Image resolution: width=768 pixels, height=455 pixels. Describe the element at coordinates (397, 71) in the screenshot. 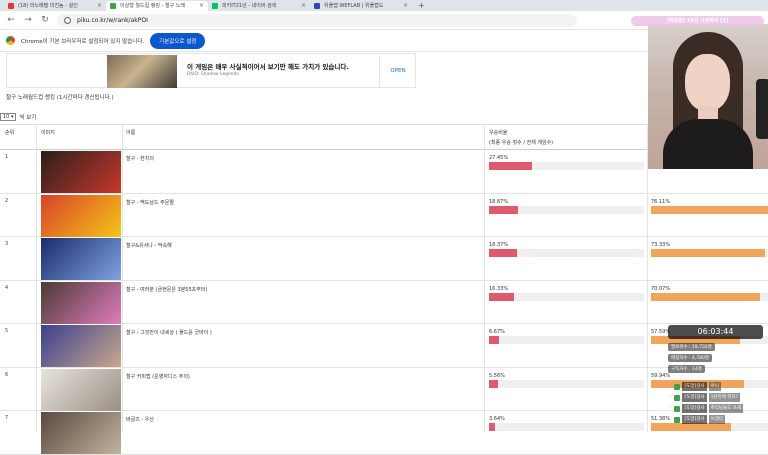

I see `ad-open-button: OPEN` at that location.